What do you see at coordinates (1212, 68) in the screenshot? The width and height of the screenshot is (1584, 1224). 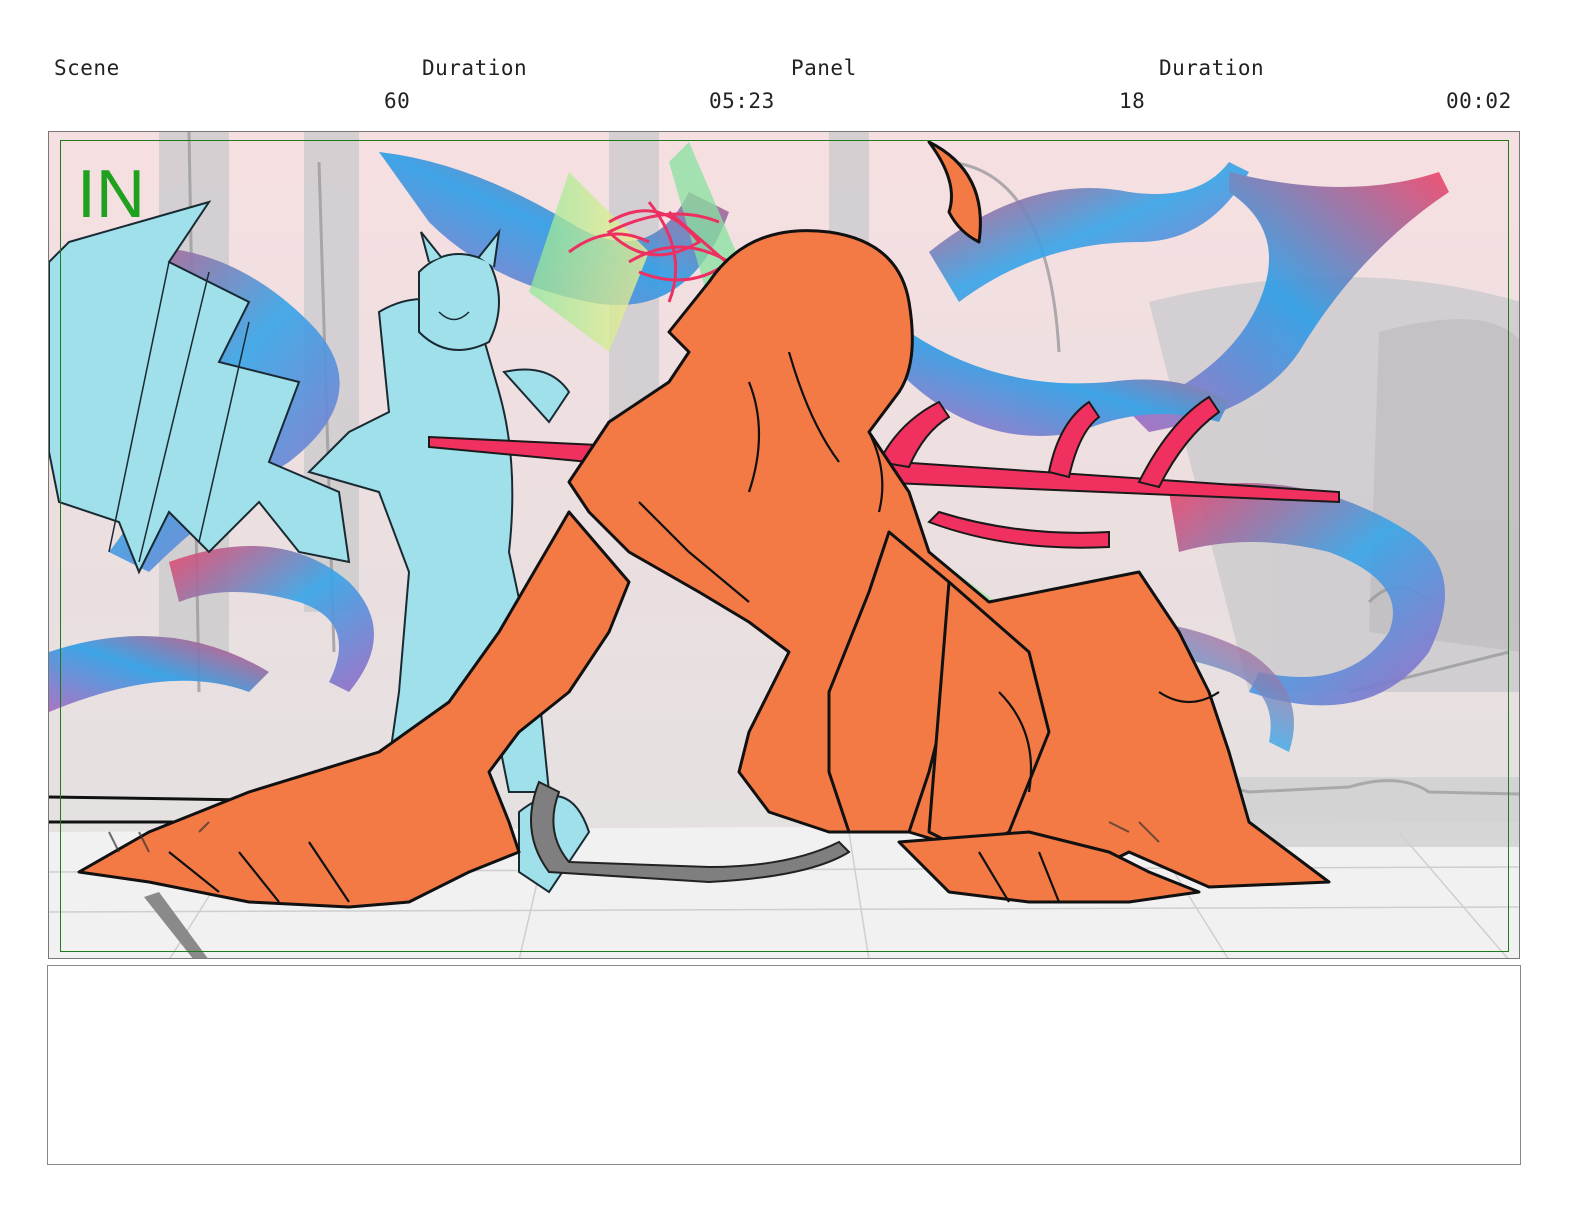 I see `panel-duration-label: Duration` at bounding box center [1212, 68].